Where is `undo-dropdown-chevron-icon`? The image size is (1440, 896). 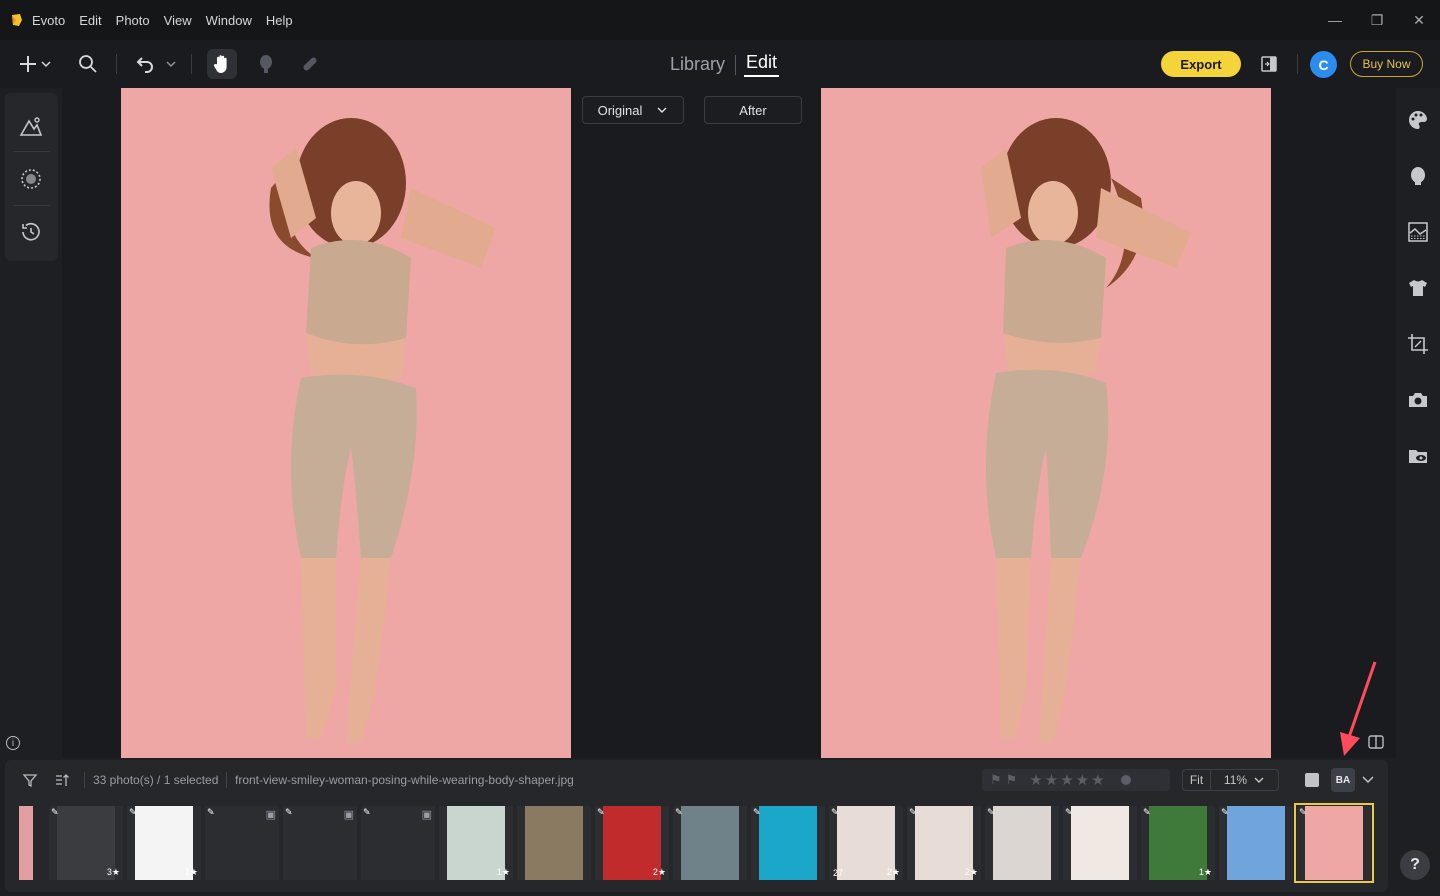
undo-dropdown-chevron-icon is located at coordinates (171, 64).